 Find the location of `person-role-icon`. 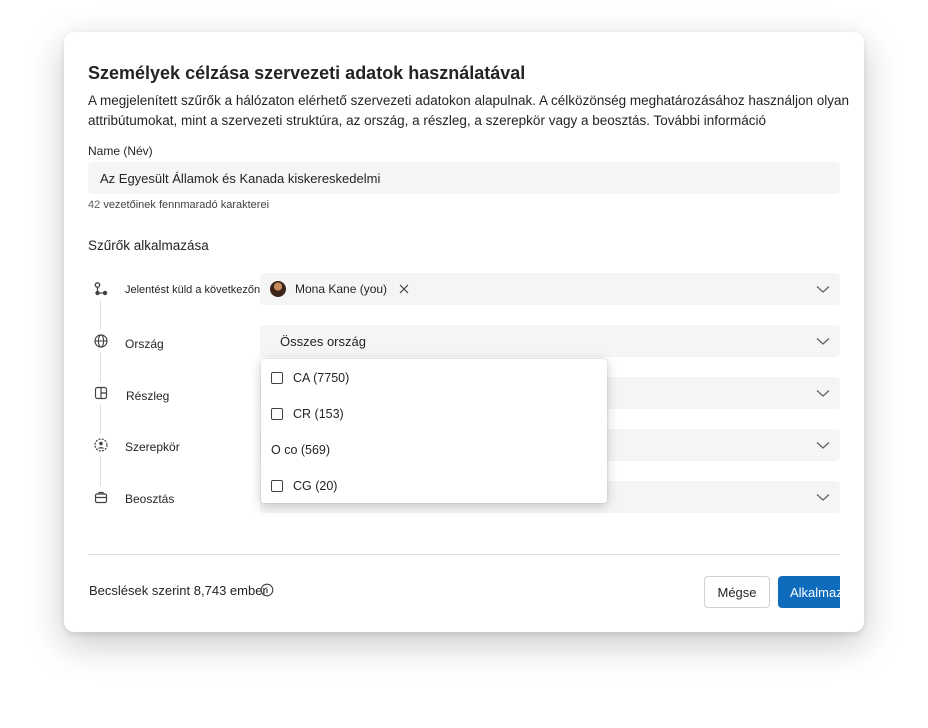

person-role-icon is located at coordinates (101, 445).